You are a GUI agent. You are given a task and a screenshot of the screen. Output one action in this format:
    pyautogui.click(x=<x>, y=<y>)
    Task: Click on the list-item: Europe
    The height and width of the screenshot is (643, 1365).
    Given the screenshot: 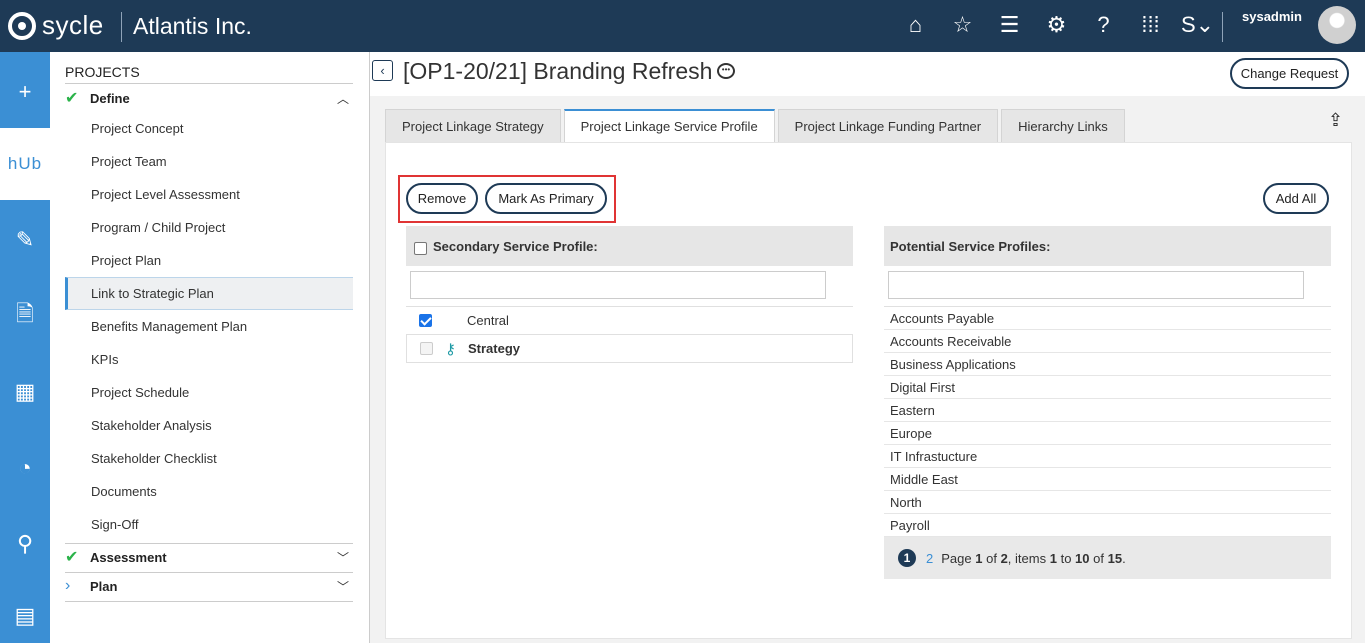 What is the action you would take?
    pyautogui.click(x=1107, y=433)
    